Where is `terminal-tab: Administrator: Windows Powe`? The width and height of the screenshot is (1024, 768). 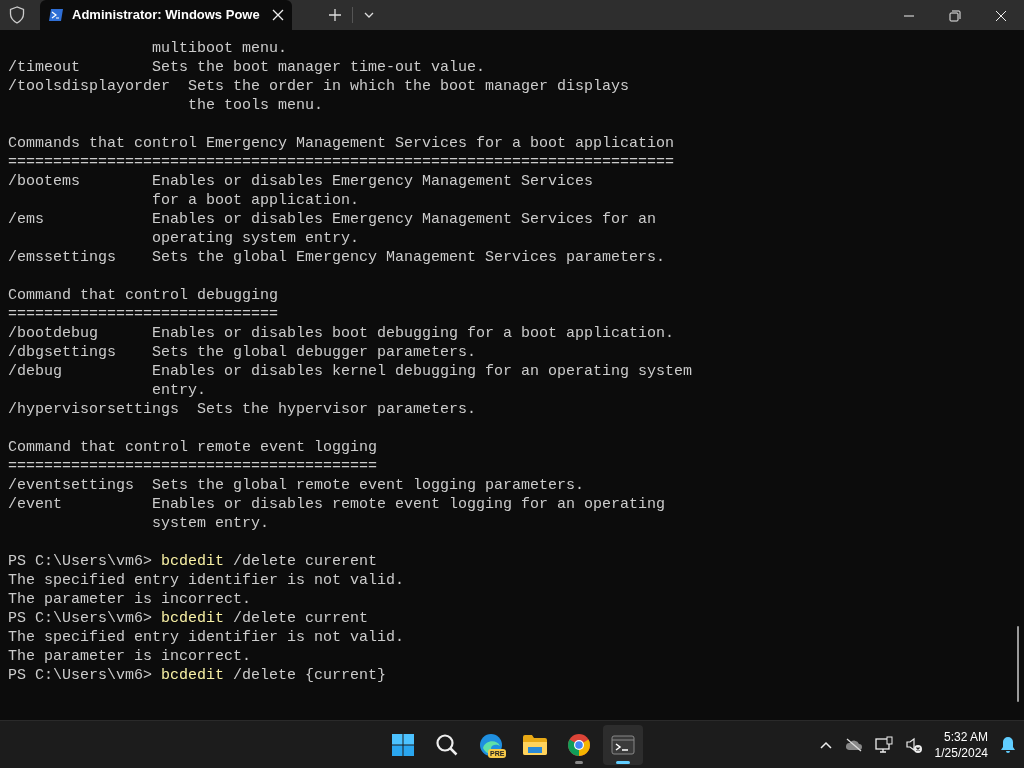 terminal-tab: Administrator: Windows Powe is located at coordinates (166, 15).